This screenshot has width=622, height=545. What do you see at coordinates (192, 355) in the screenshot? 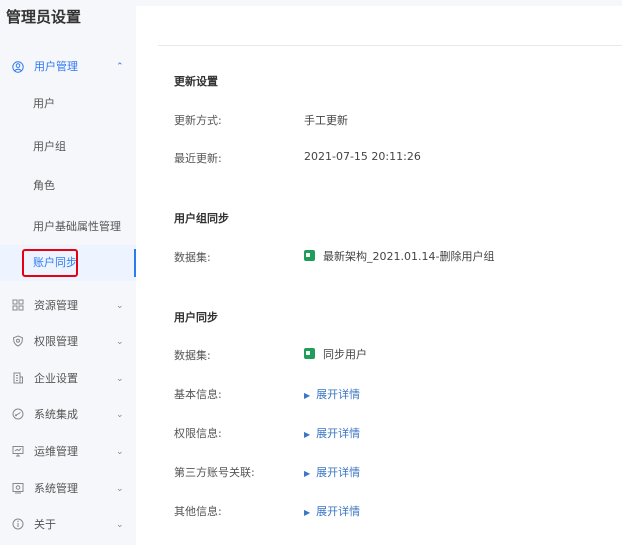
I see `user-dataset-label: 数据集:` at bounding box center [192, 355].